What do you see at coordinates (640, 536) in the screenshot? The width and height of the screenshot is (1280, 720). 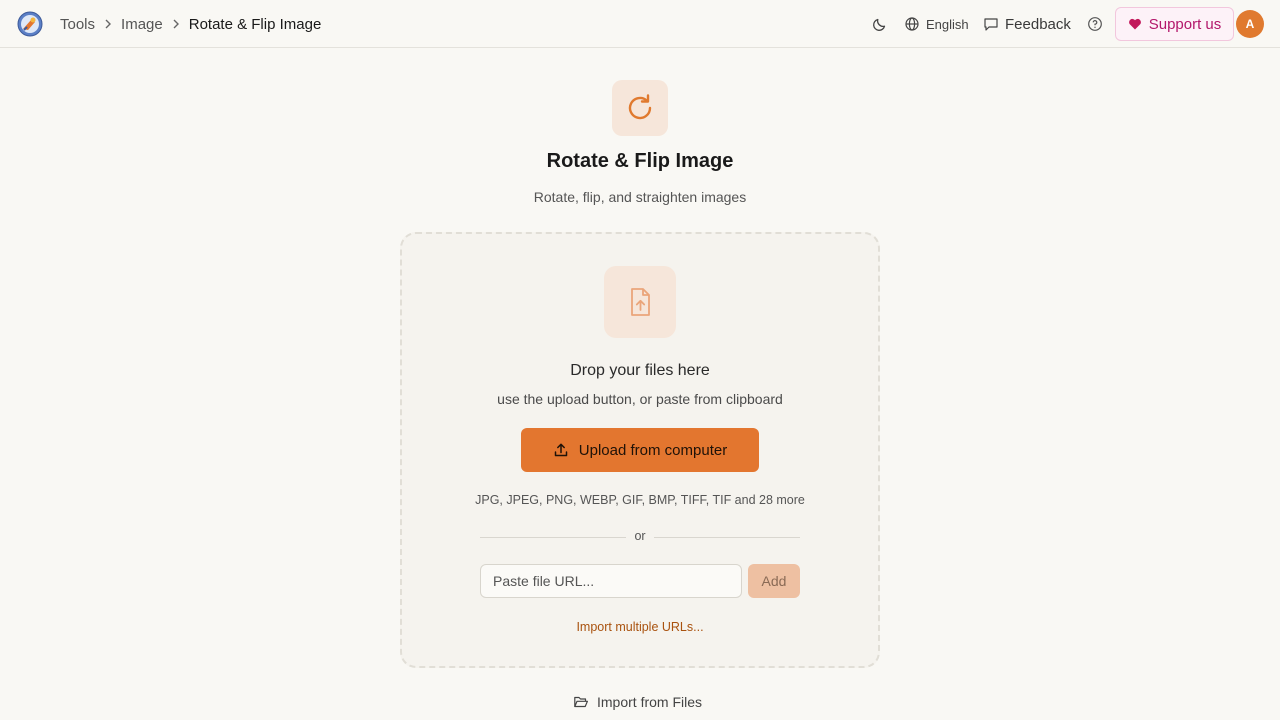 I see `divider-or: or` at bounding box center [640, 536].